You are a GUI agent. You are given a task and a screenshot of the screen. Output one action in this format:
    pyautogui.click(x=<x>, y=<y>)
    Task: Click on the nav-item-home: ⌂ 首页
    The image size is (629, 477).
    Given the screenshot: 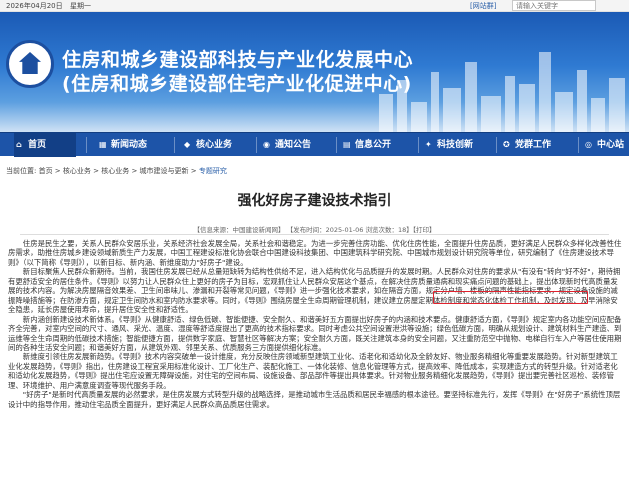 What is the action you would take?
    pyautogui.click(x=45, y=145)
    